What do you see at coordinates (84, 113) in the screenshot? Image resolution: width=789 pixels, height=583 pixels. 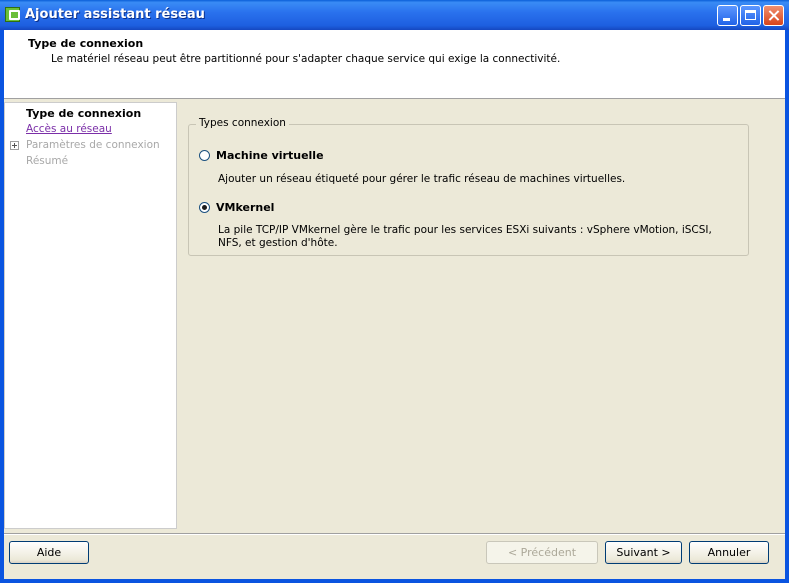 I see `nav-item-connection-type: Type de connexion` at bounding box center [84, 113].